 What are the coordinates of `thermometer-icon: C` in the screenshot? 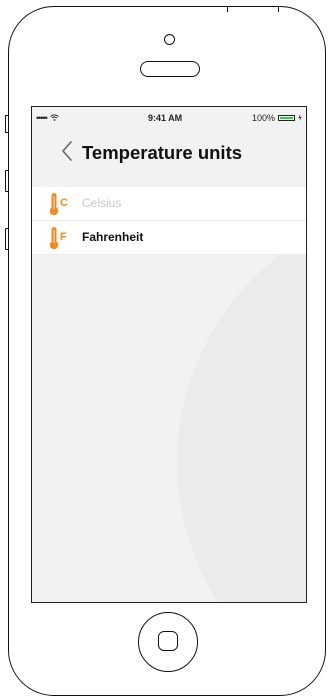 It's located at (61, 204).